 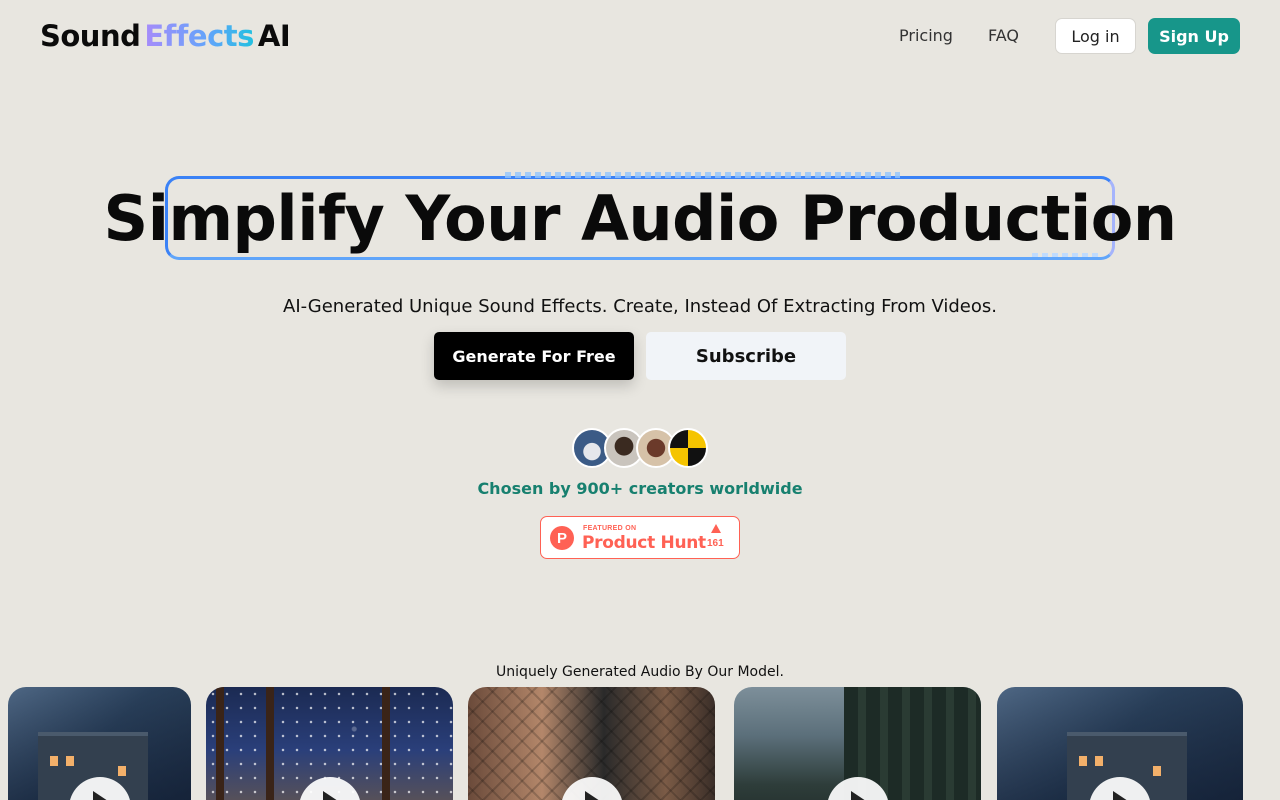 What do you see at coordinates (746, 356) in the screenshot?
I see `subscribe-button: Subscribe` at bounding box center [746, 356].